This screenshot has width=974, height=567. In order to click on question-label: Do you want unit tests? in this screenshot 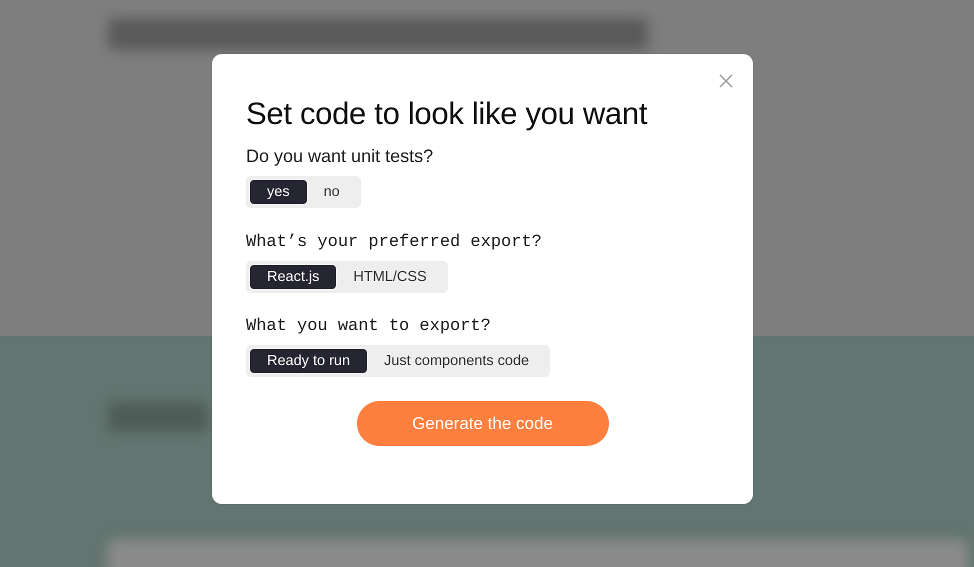, I will do `click(340, 156)`.